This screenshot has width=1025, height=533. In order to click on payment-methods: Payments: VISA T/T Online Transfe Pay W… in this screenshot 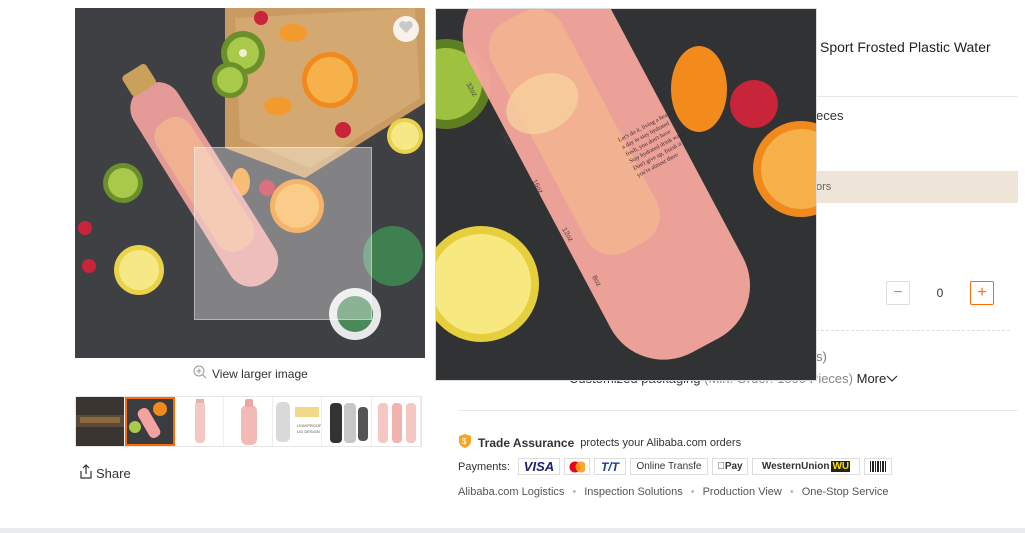, I will do `click(675, 466)`.